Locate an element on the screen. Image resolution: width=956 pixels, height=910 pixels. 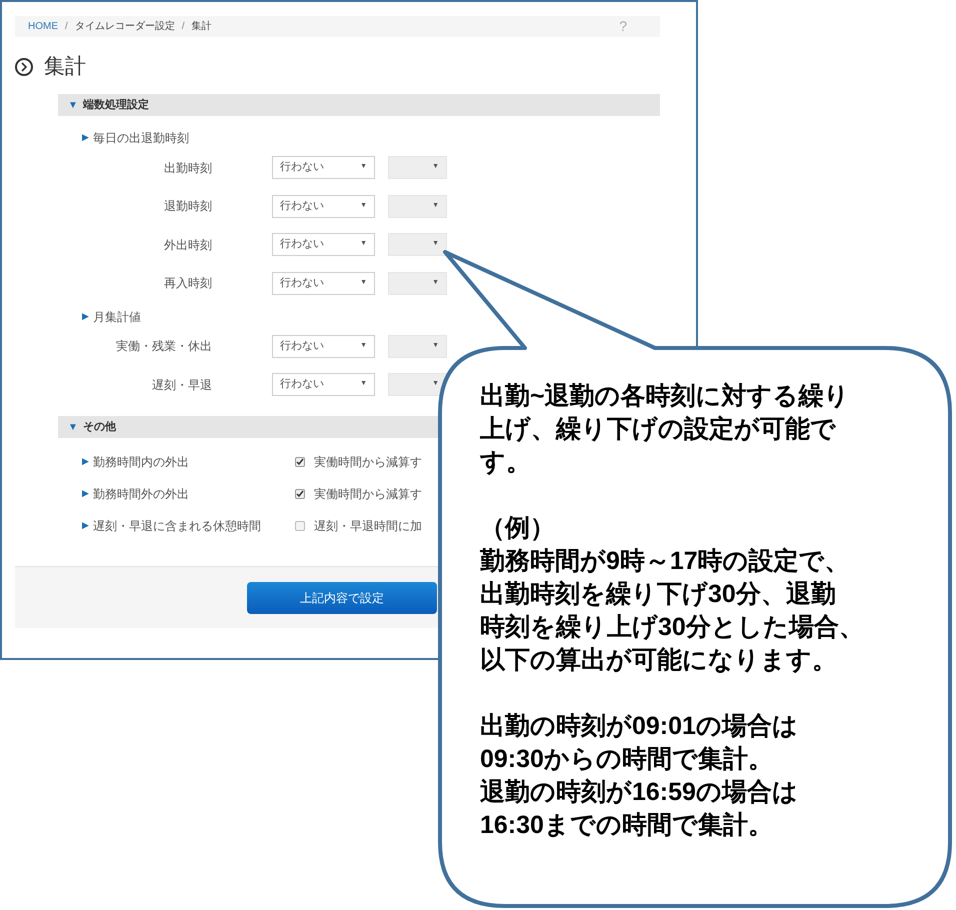
breadcrumb-item: 集計 is located at coordinates (202, 27).